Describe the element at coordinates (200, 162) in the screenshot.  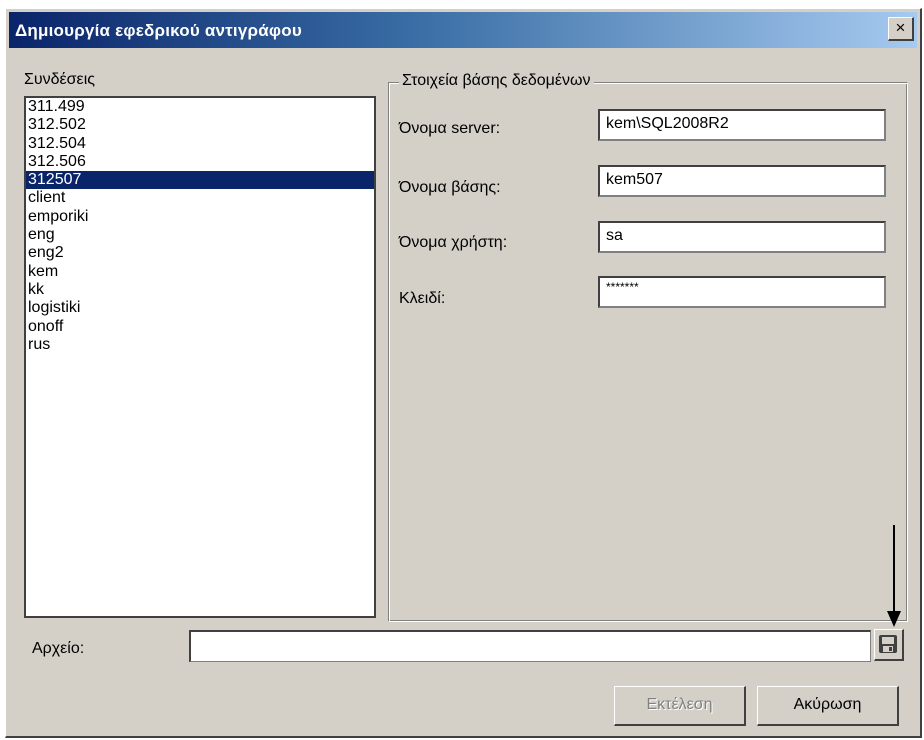
I see `list-item: 312.506` at that location.